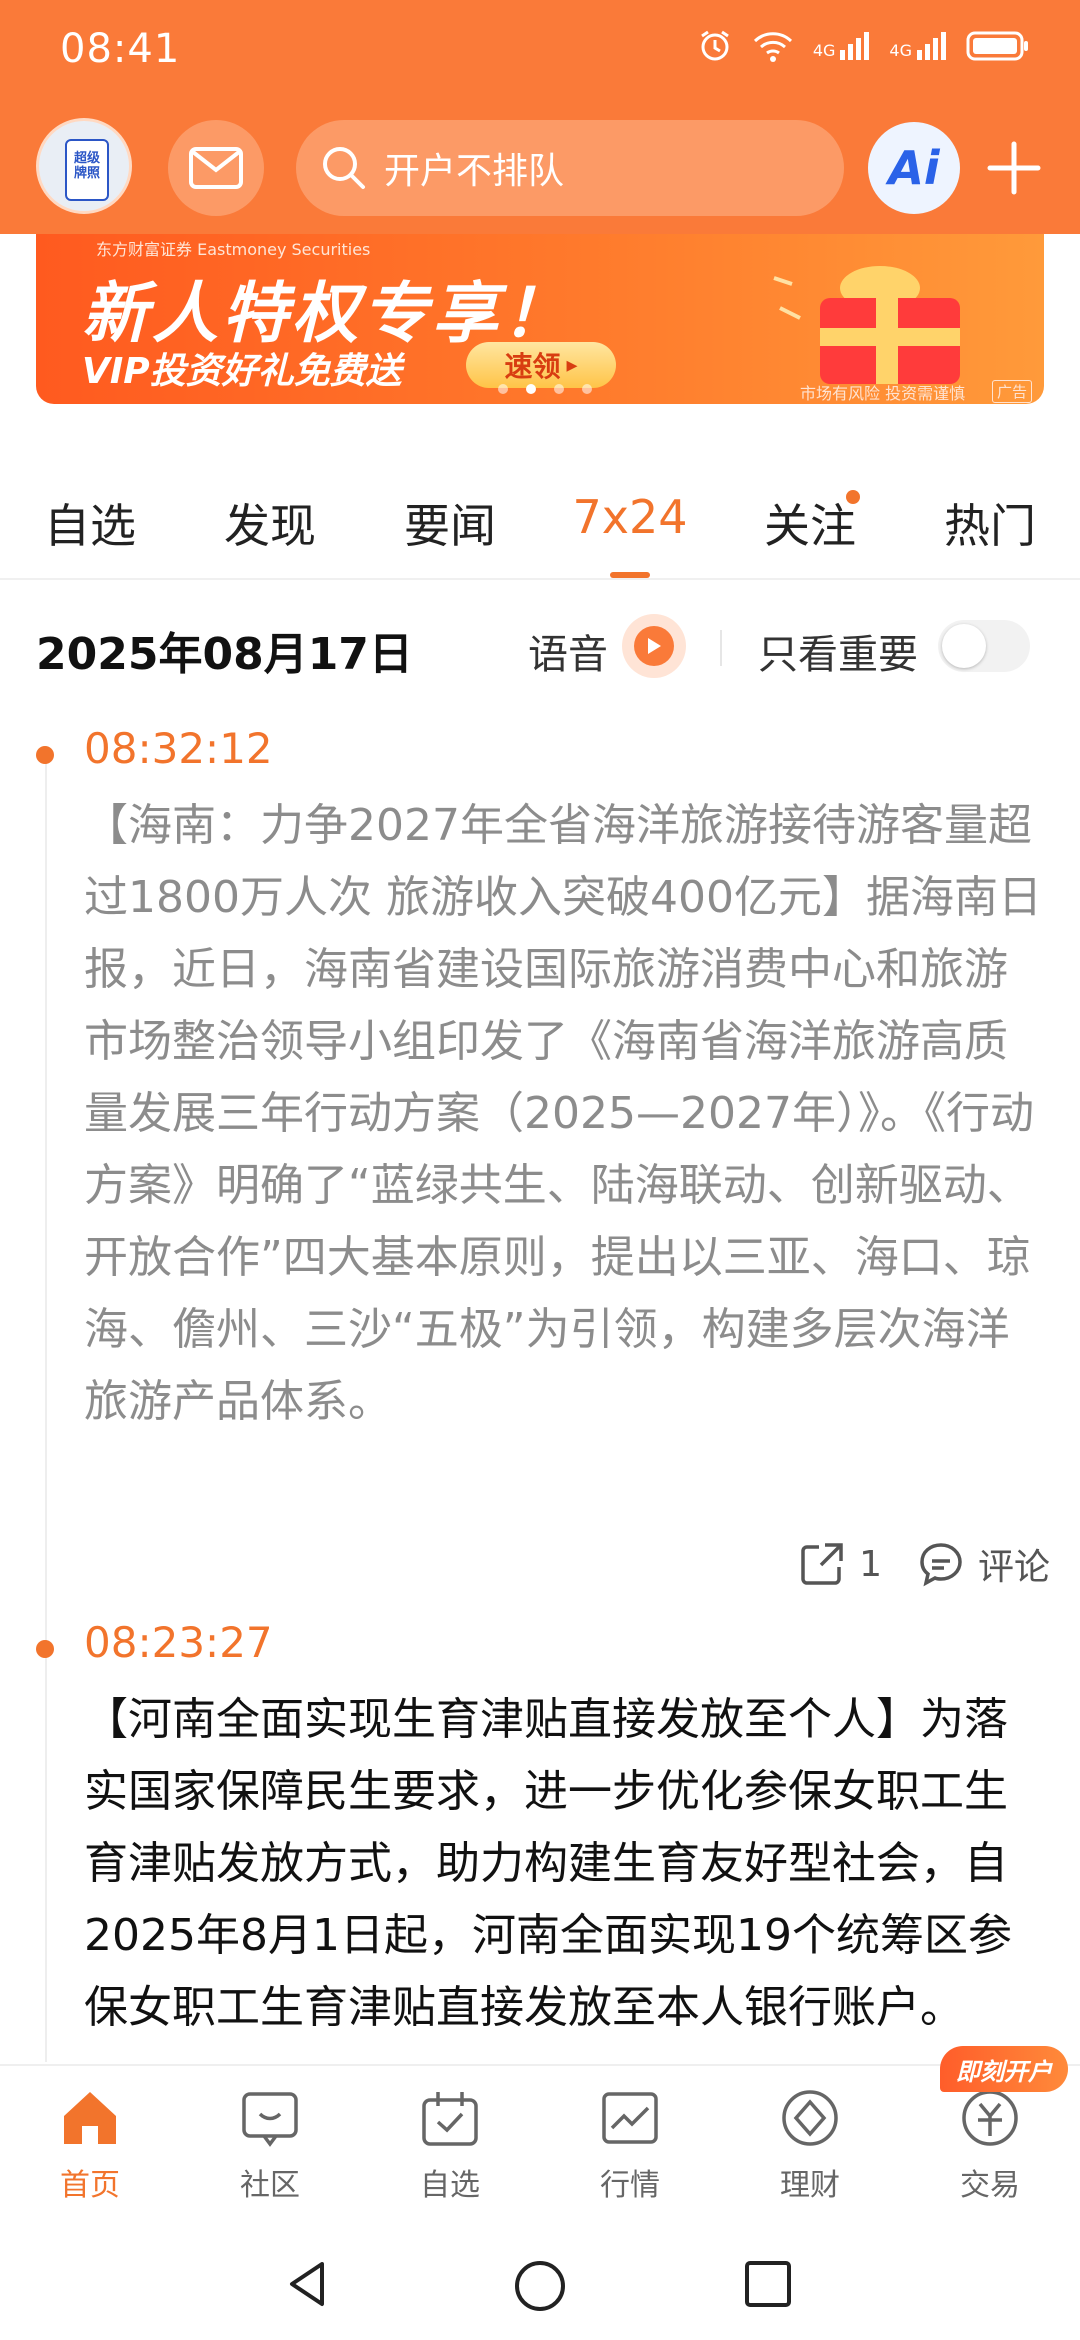  I want to click on nav-home: 首页, so click(90, 2145).